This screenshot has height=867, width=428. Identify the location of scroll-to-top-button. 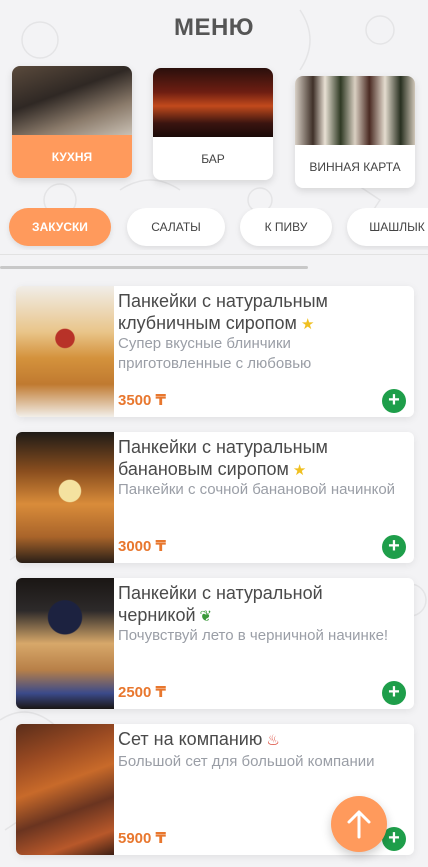
(359, 824).